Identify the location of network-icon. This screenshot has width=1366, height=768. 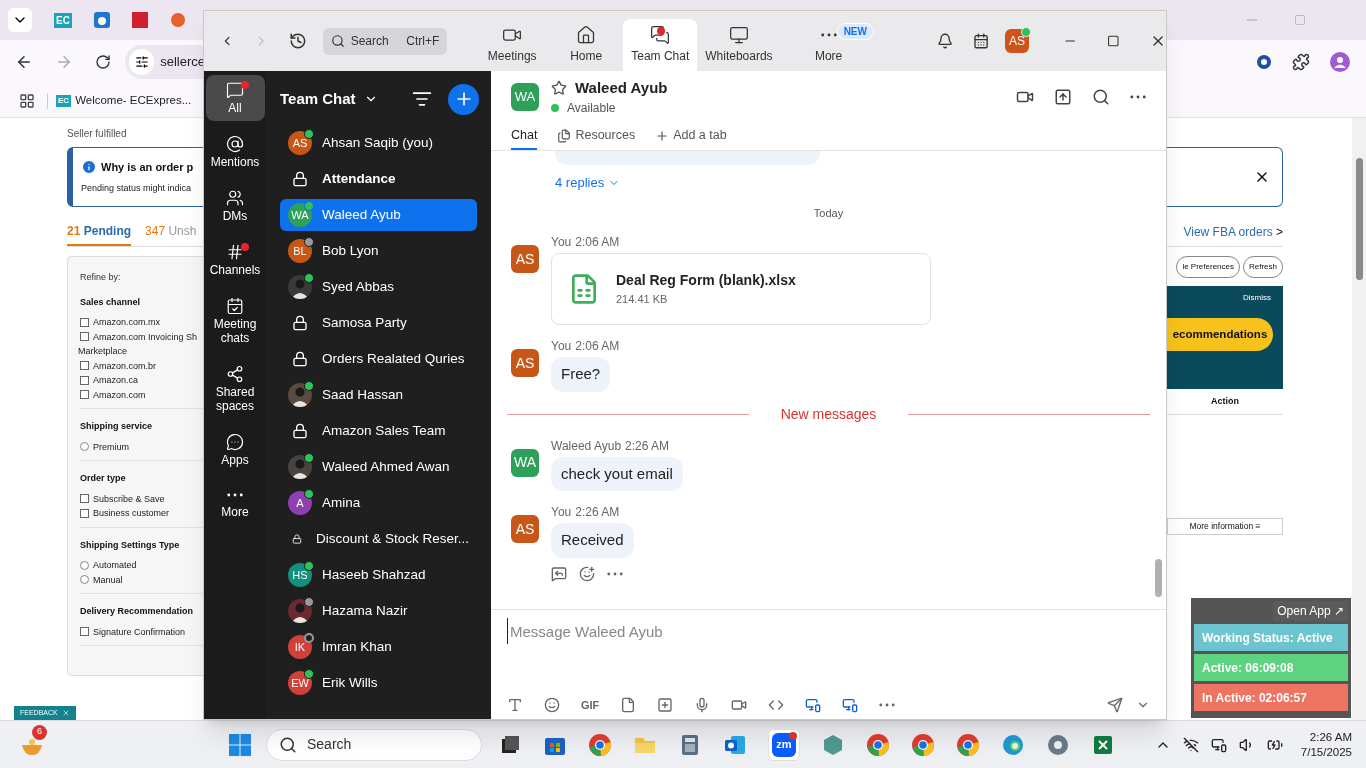
(1190, 744).